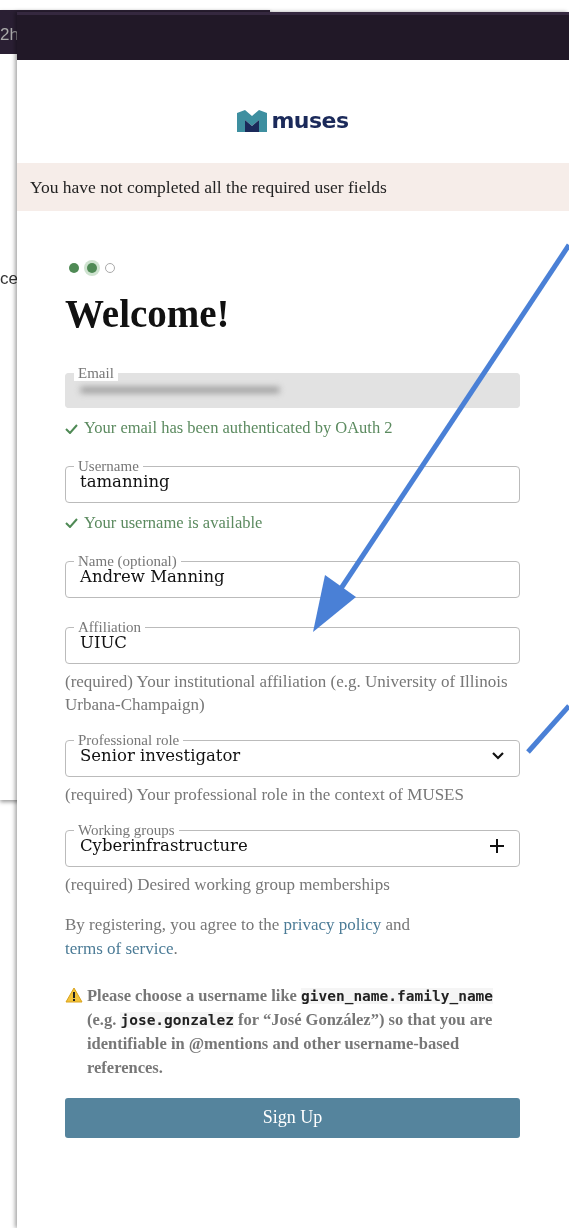 The width and height of the screenshot is (569, 1228). I want to click on form-field: Professional role Senior investigator, so click(292, 755).